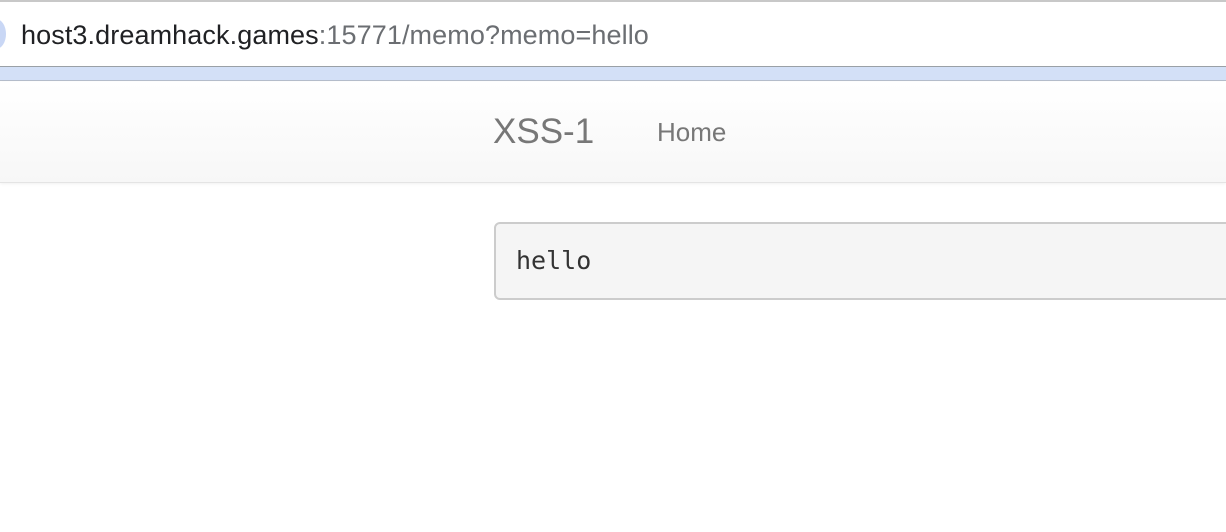 This screenshot has width=1226, height=532. Describe the element at coordinates (613, 74) in the screenshot. I see `browser-bookmark-strip` at that location.